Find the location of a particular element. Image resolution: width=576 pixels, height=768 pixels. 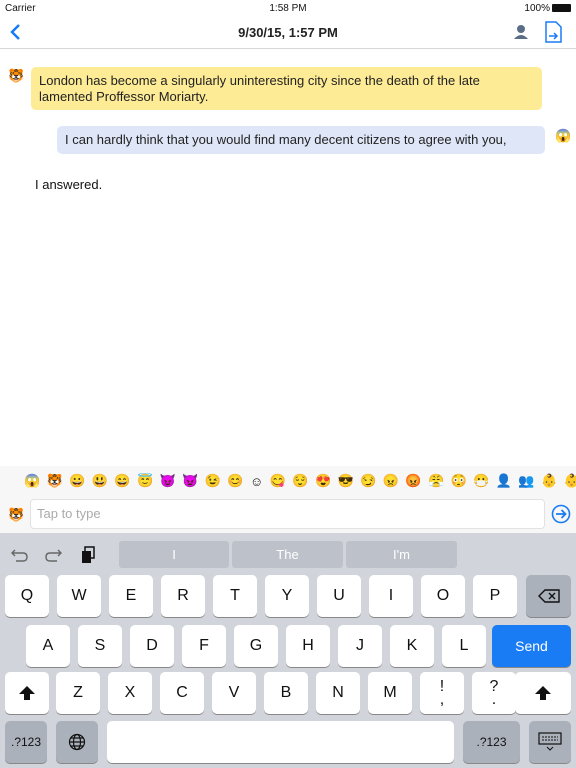

sender-avatar: 🐯 is located at coordinates (16, 75).